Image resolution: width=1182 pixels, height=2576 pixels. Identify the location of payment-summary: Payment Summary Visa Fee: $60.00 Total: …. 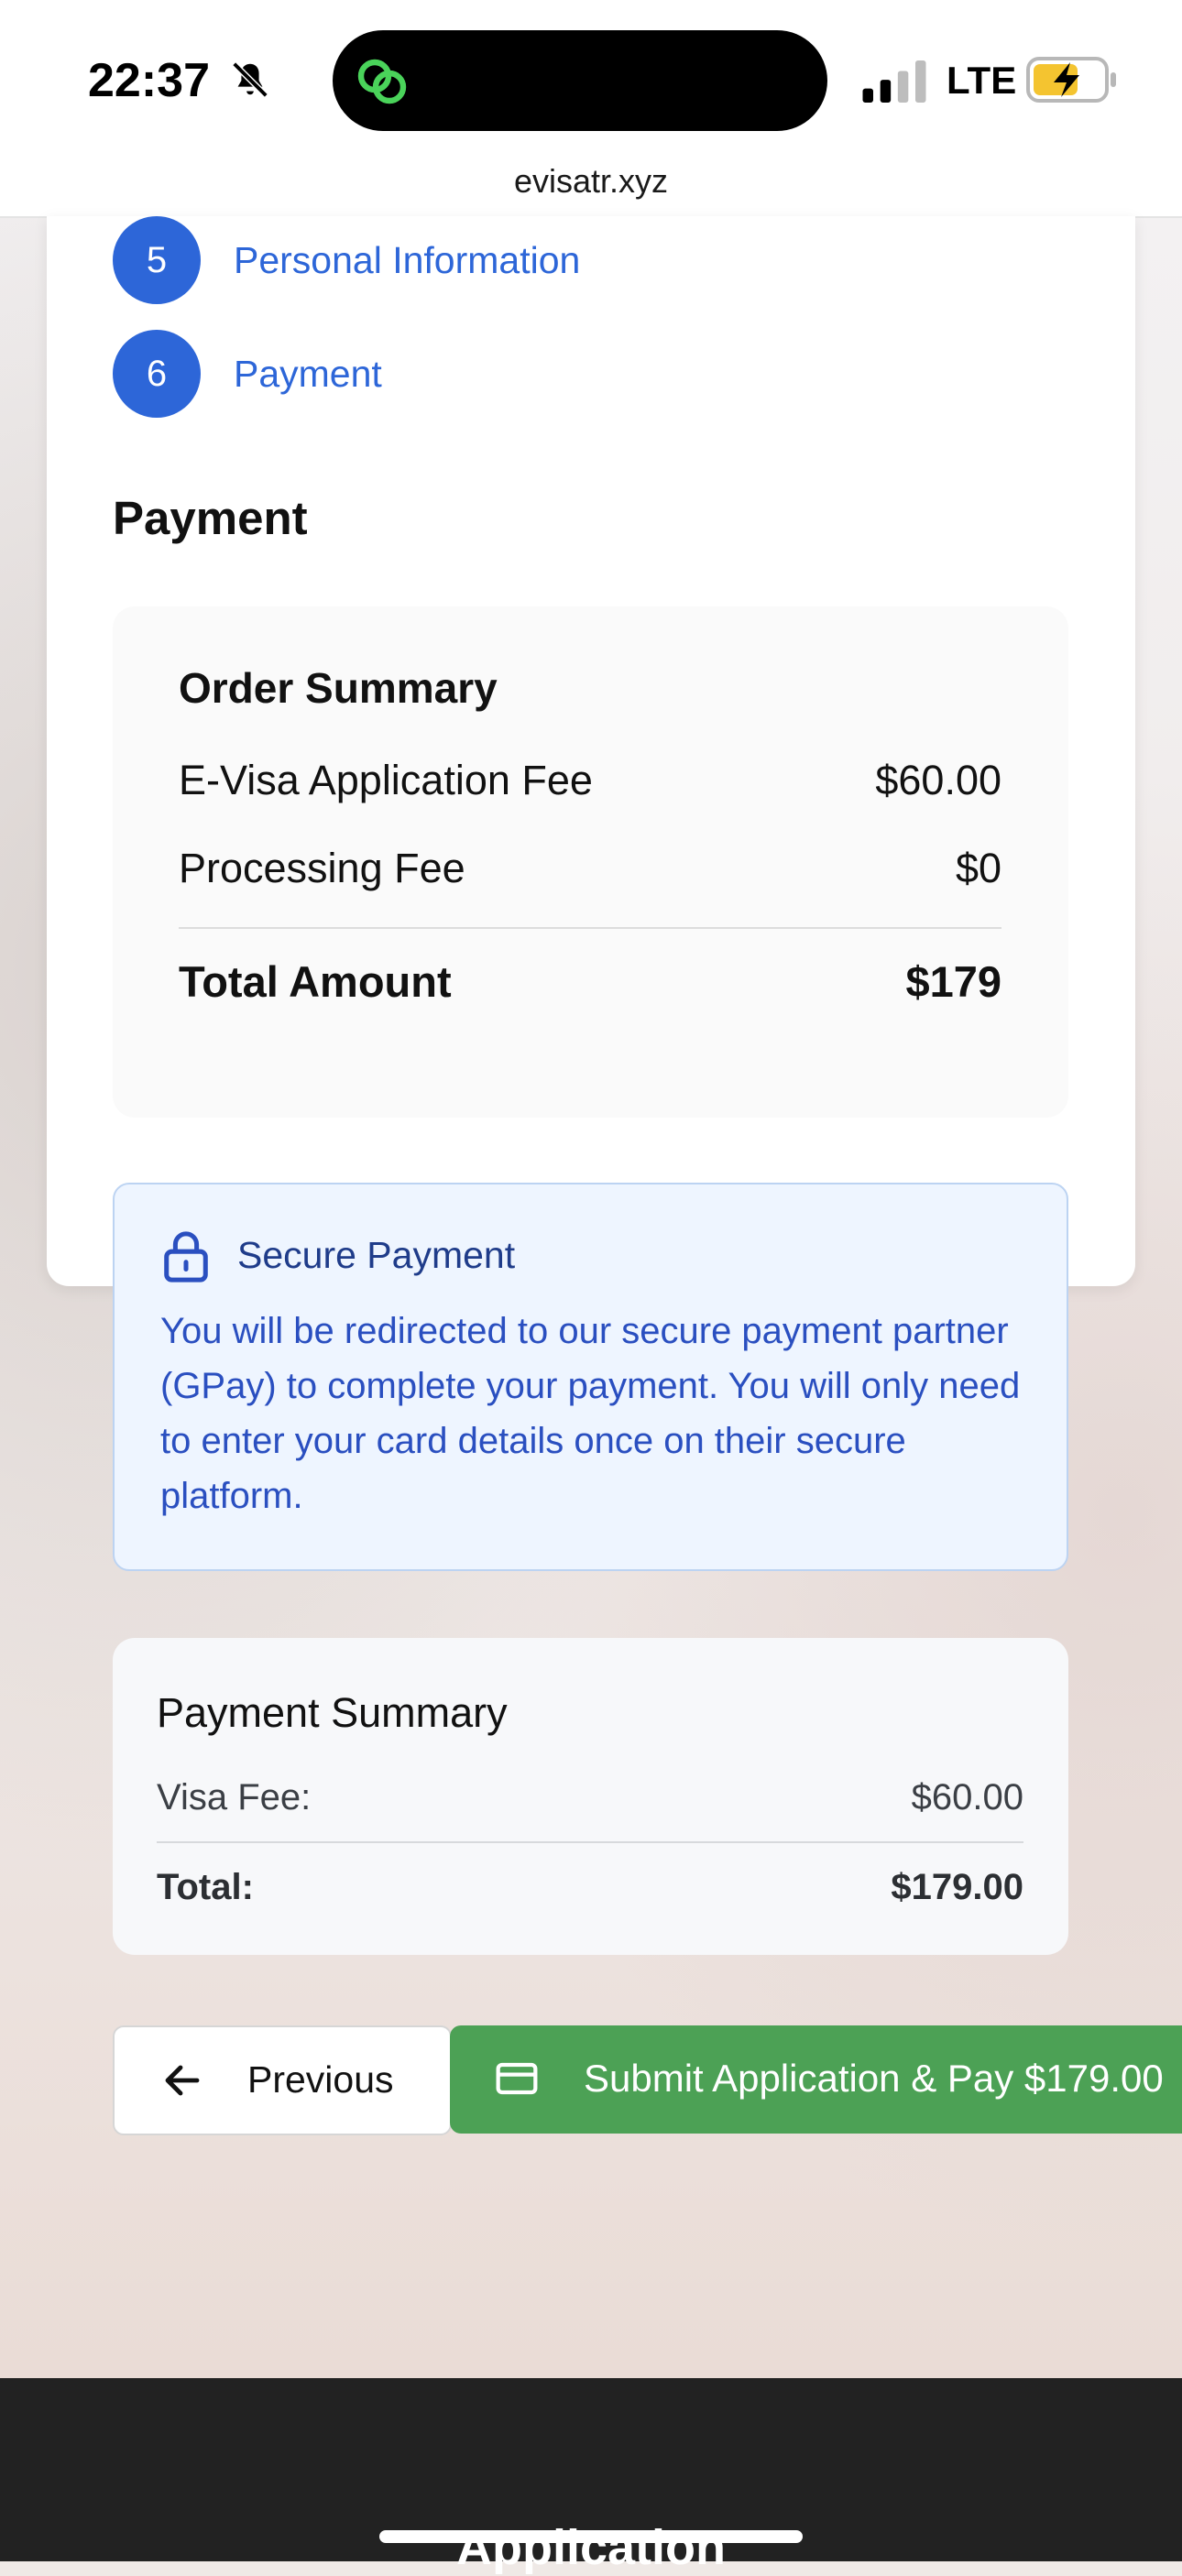
(591, 1797).